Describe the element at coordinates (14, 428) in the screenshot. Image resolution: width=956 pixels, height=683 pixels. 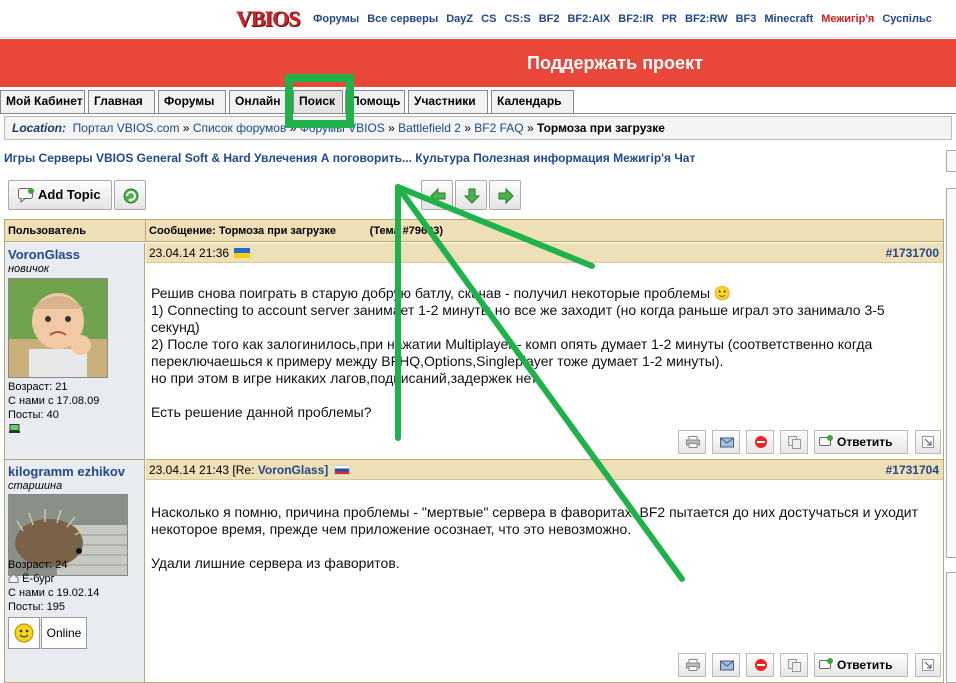
I see `offline-computer-icon` at that location.